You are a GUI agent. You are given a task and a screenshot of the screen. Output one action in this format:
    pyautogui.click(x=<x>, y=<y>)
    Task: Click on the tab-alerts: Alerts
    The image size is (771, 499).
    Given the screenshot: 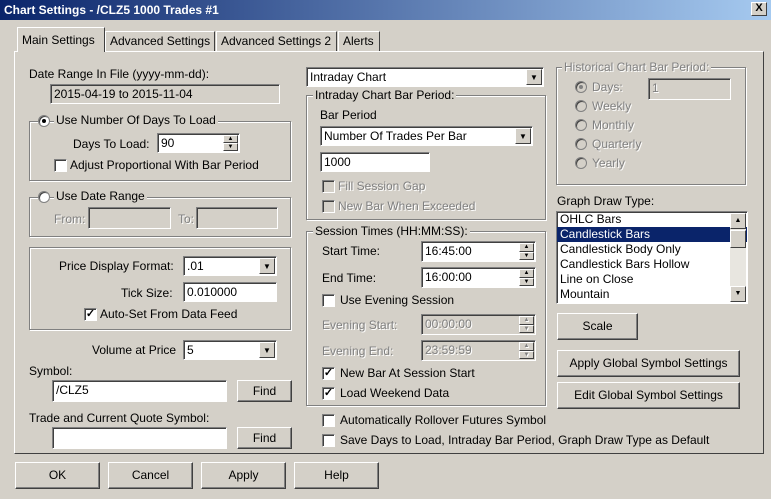 What is the action you would take?
    pyautogui.click(x=359, y=41)
    